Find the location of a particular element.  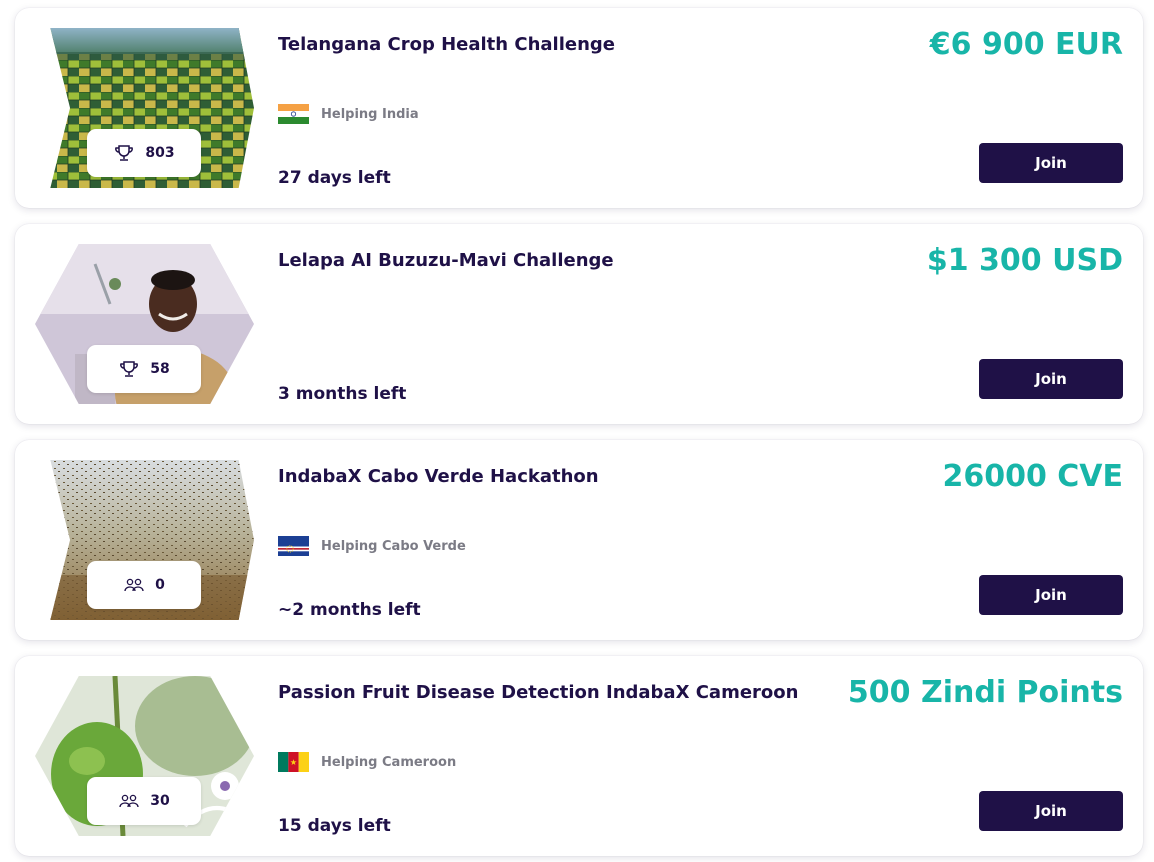

time-left: ~2 months left is located at coordinates (349, 610).